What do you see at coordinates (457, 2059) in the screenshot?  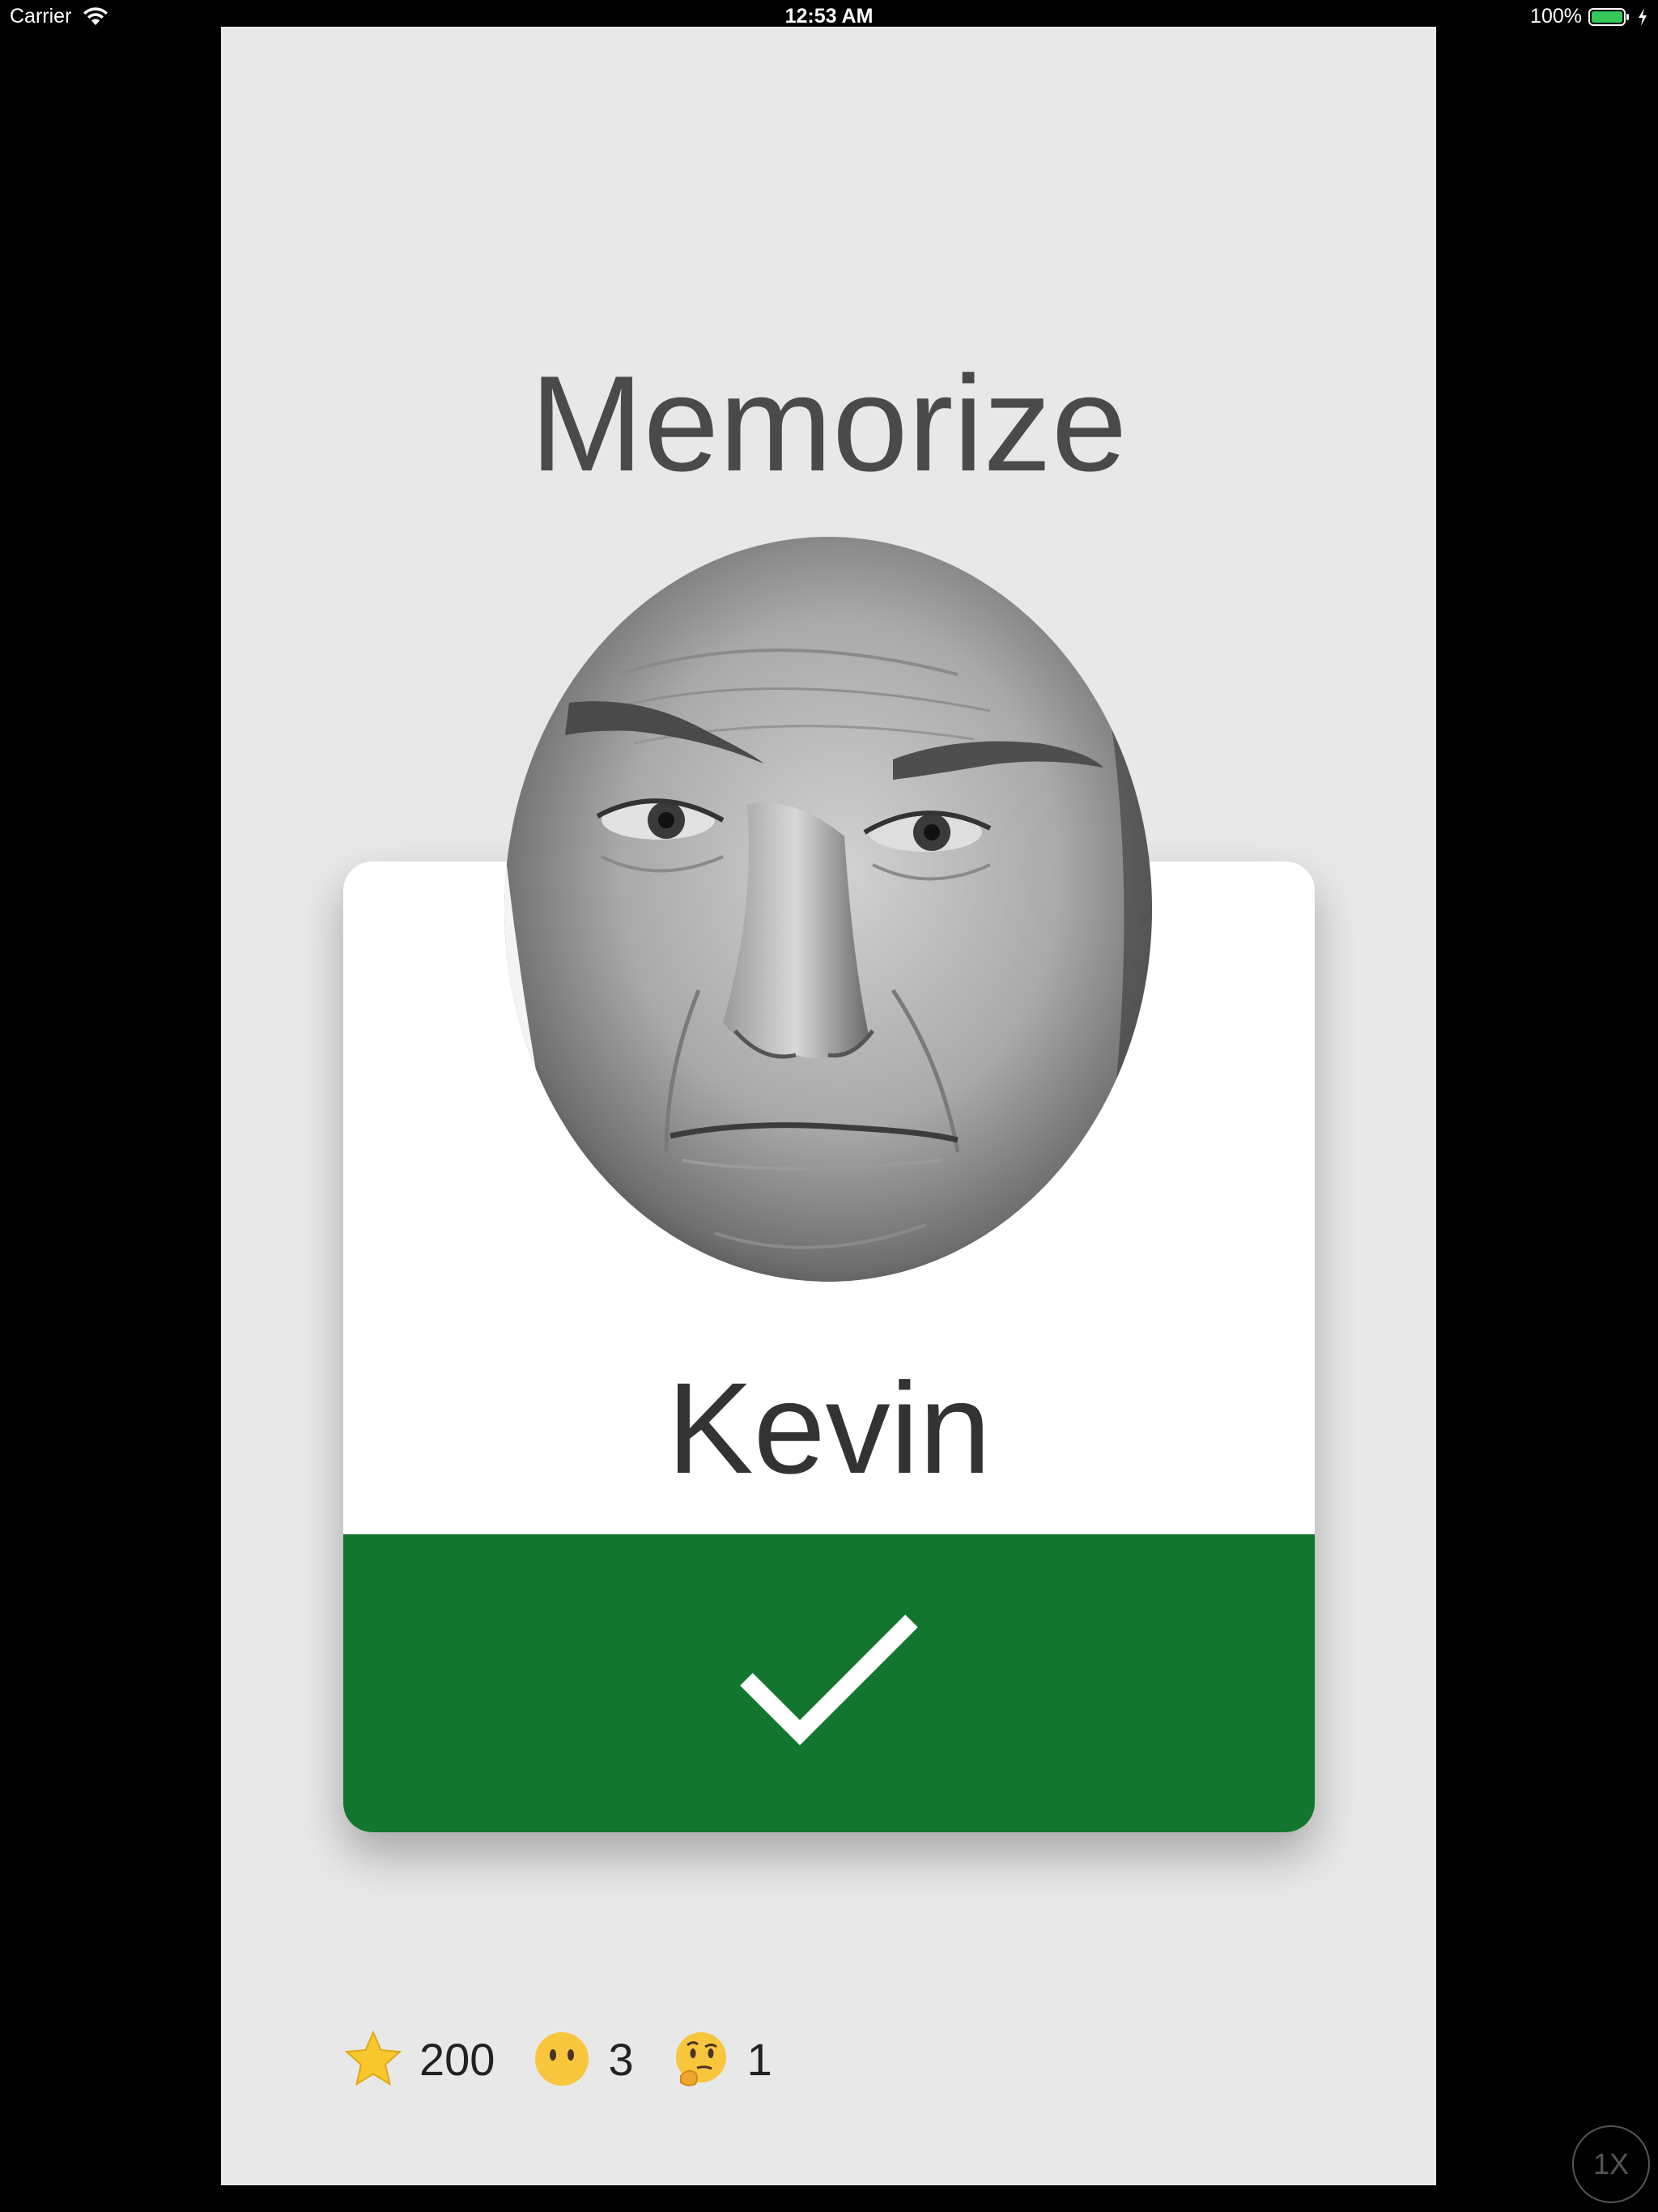 I see `stat-stars-value: 200` at bounding box center [457, 2059].